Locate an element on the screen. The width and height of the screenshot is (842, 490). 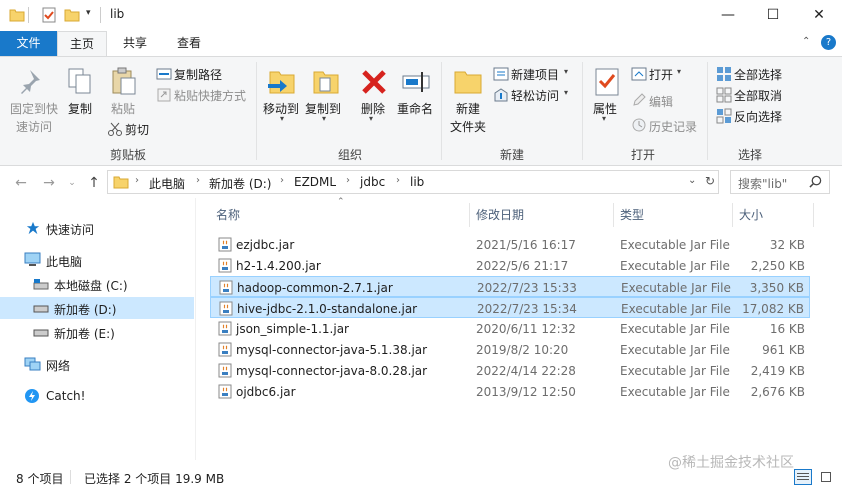
file-name: h2-1.4.200.jar is located at coordinates (278, 266).